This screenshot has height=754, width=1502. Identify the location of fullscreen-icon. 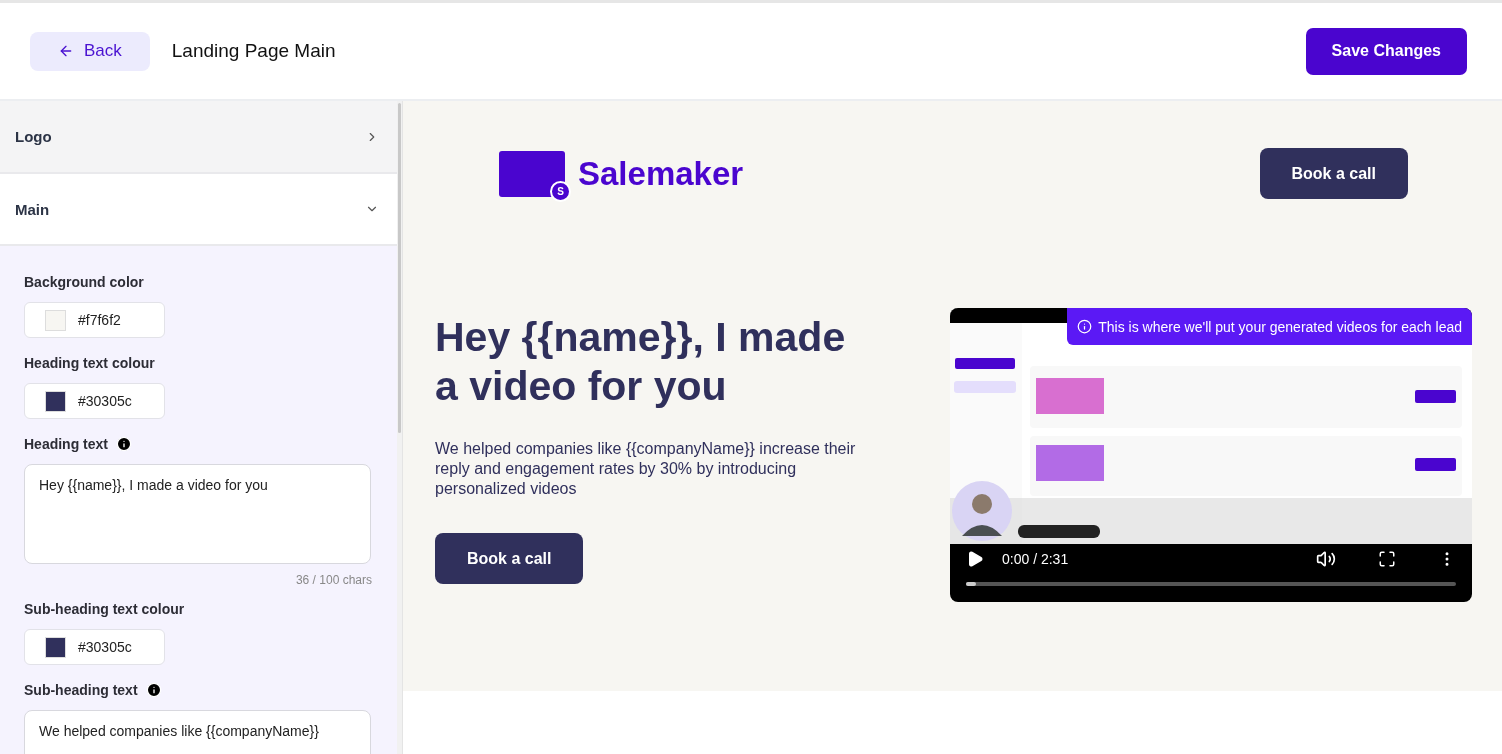
(1387, 559).